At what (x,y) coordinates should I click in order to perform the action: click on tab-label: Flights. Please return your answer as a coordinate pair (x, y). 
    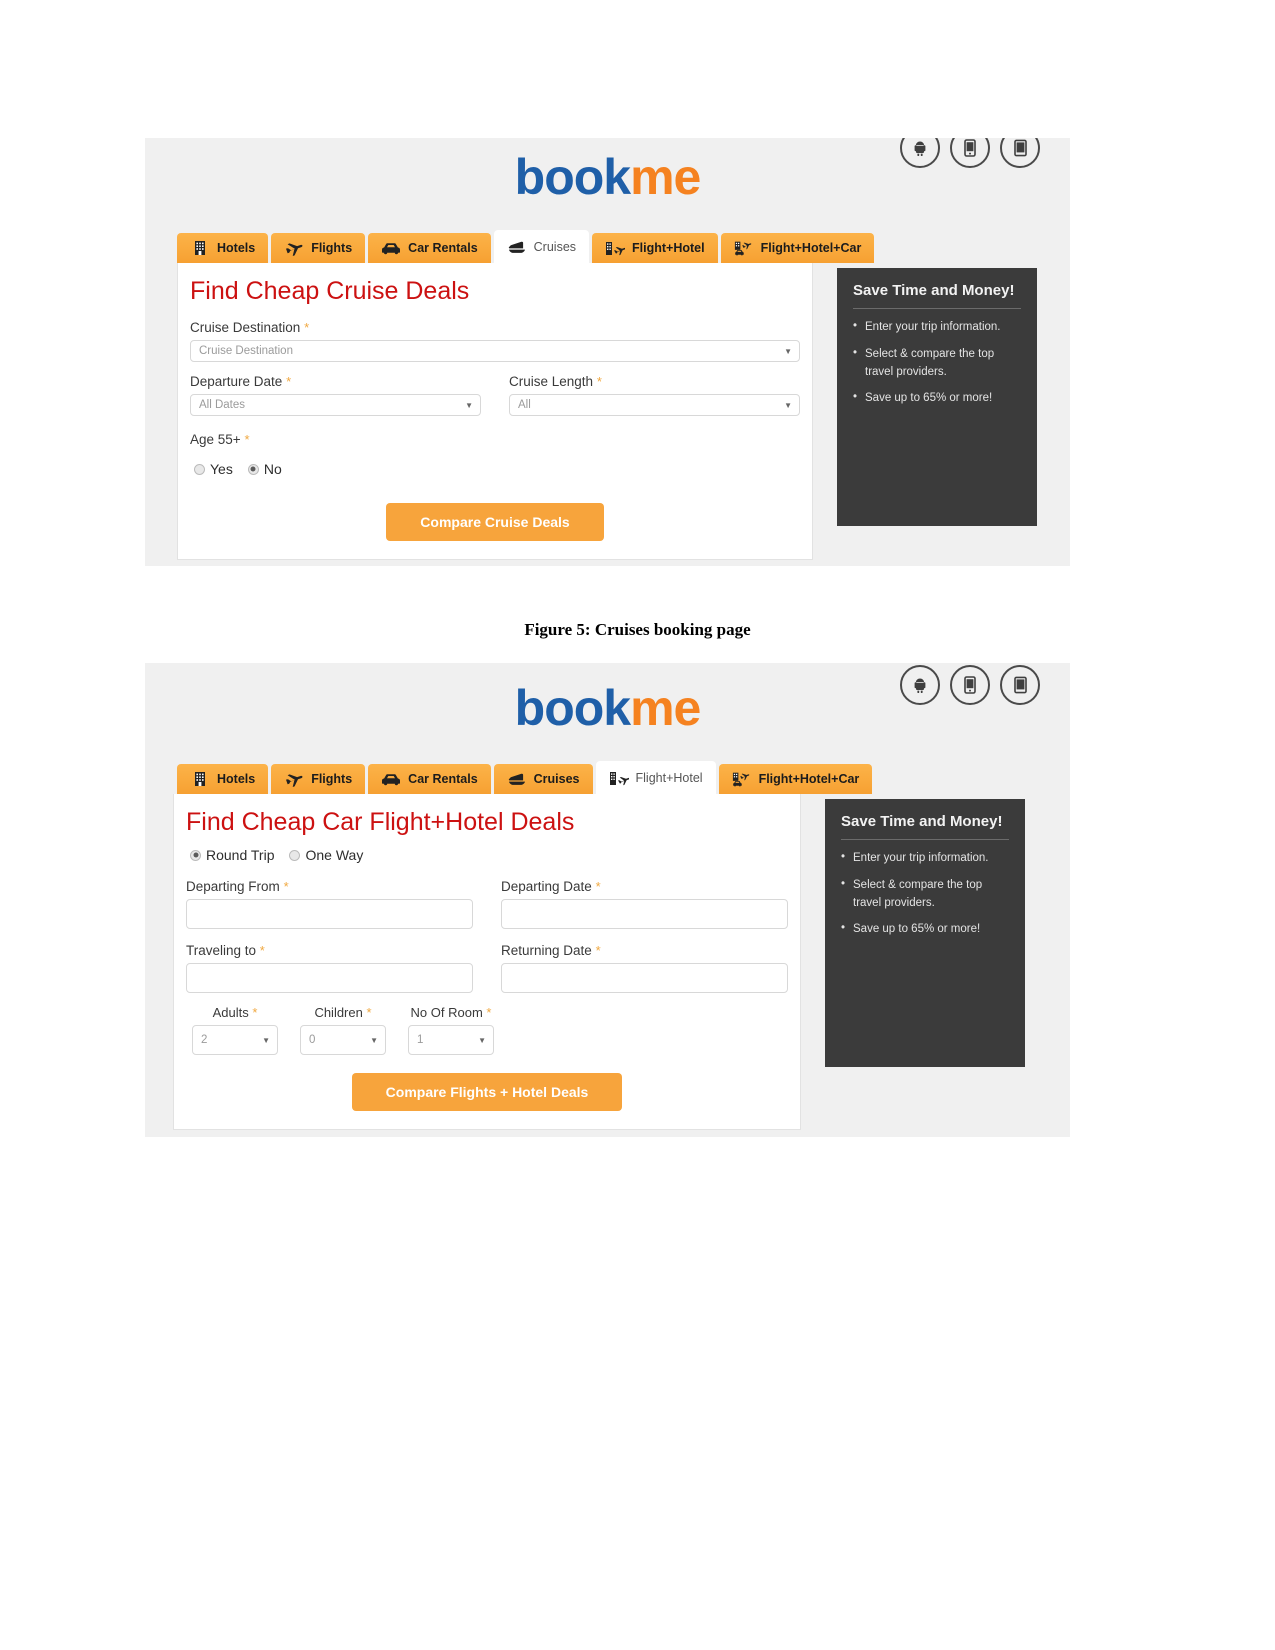
    Looking at the image, I should click on (332, 779).